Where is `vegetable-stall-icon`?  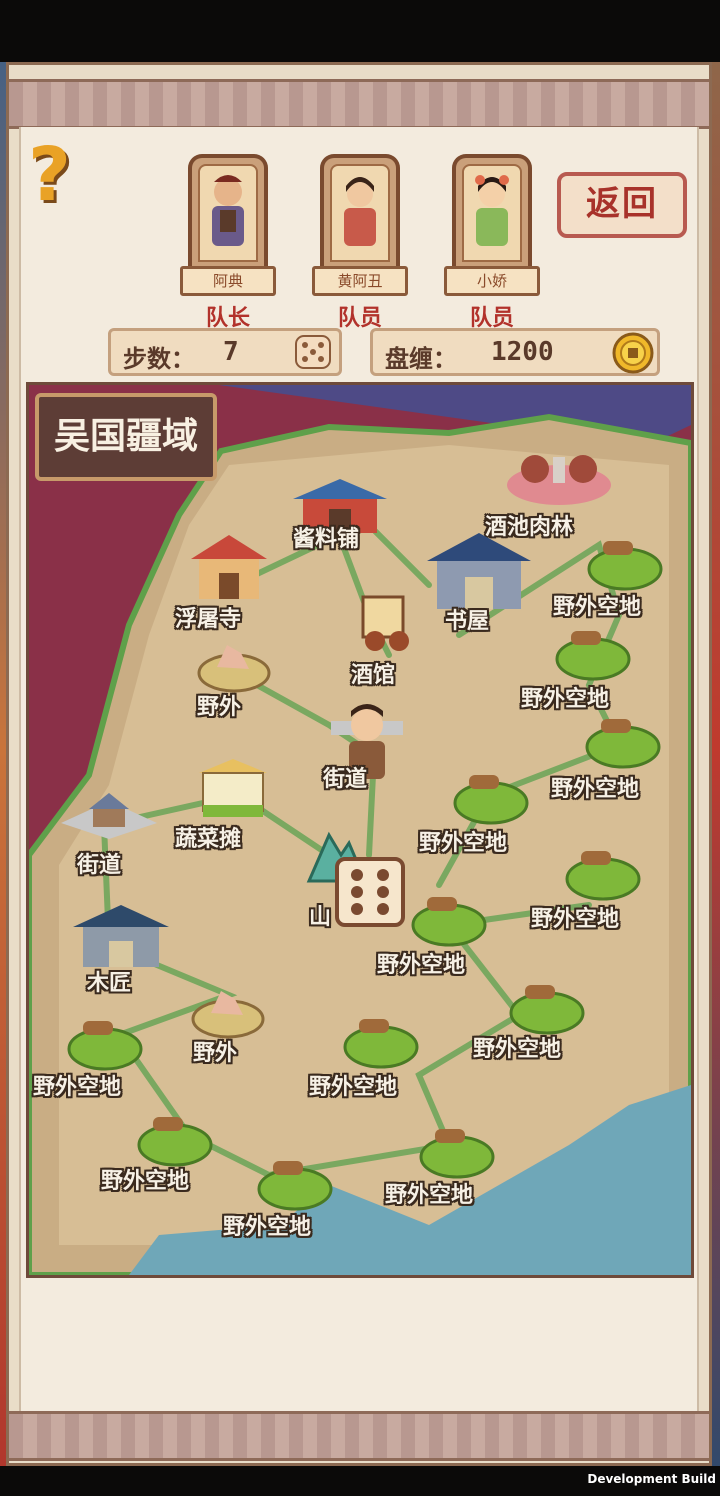
vegetable-stall-icon is located at coordinates (233, 790).